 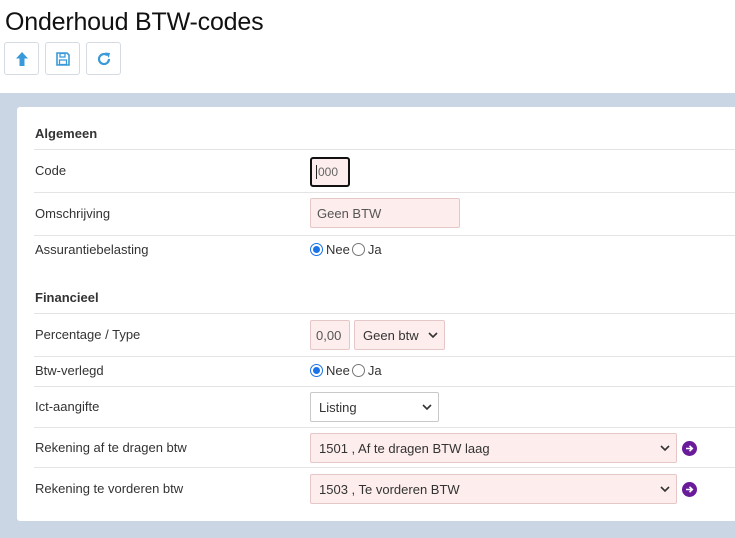 What do you see at coordinates (384, 170) in the screenshot?
I see `row-code: Code 000` at bounding box center [384, 170].